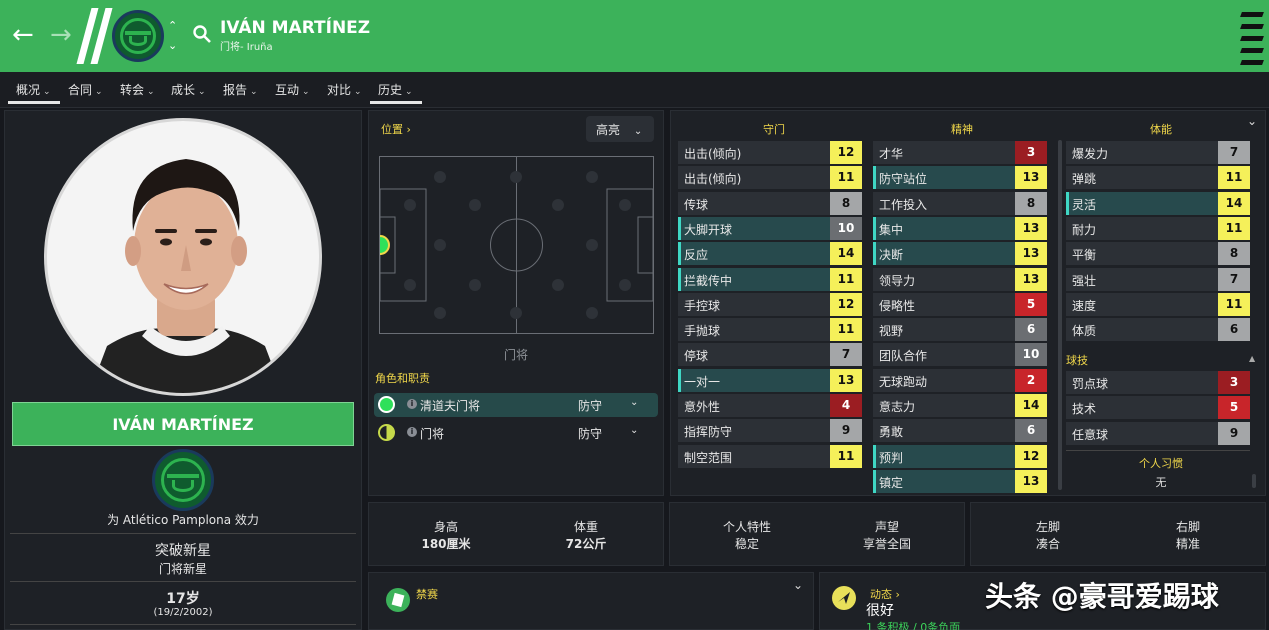 The image size is (1269, 630). Describe the element at coordinates (770, 380) in the screenshot. I see `attribute-row: 一对一 13` at that location.